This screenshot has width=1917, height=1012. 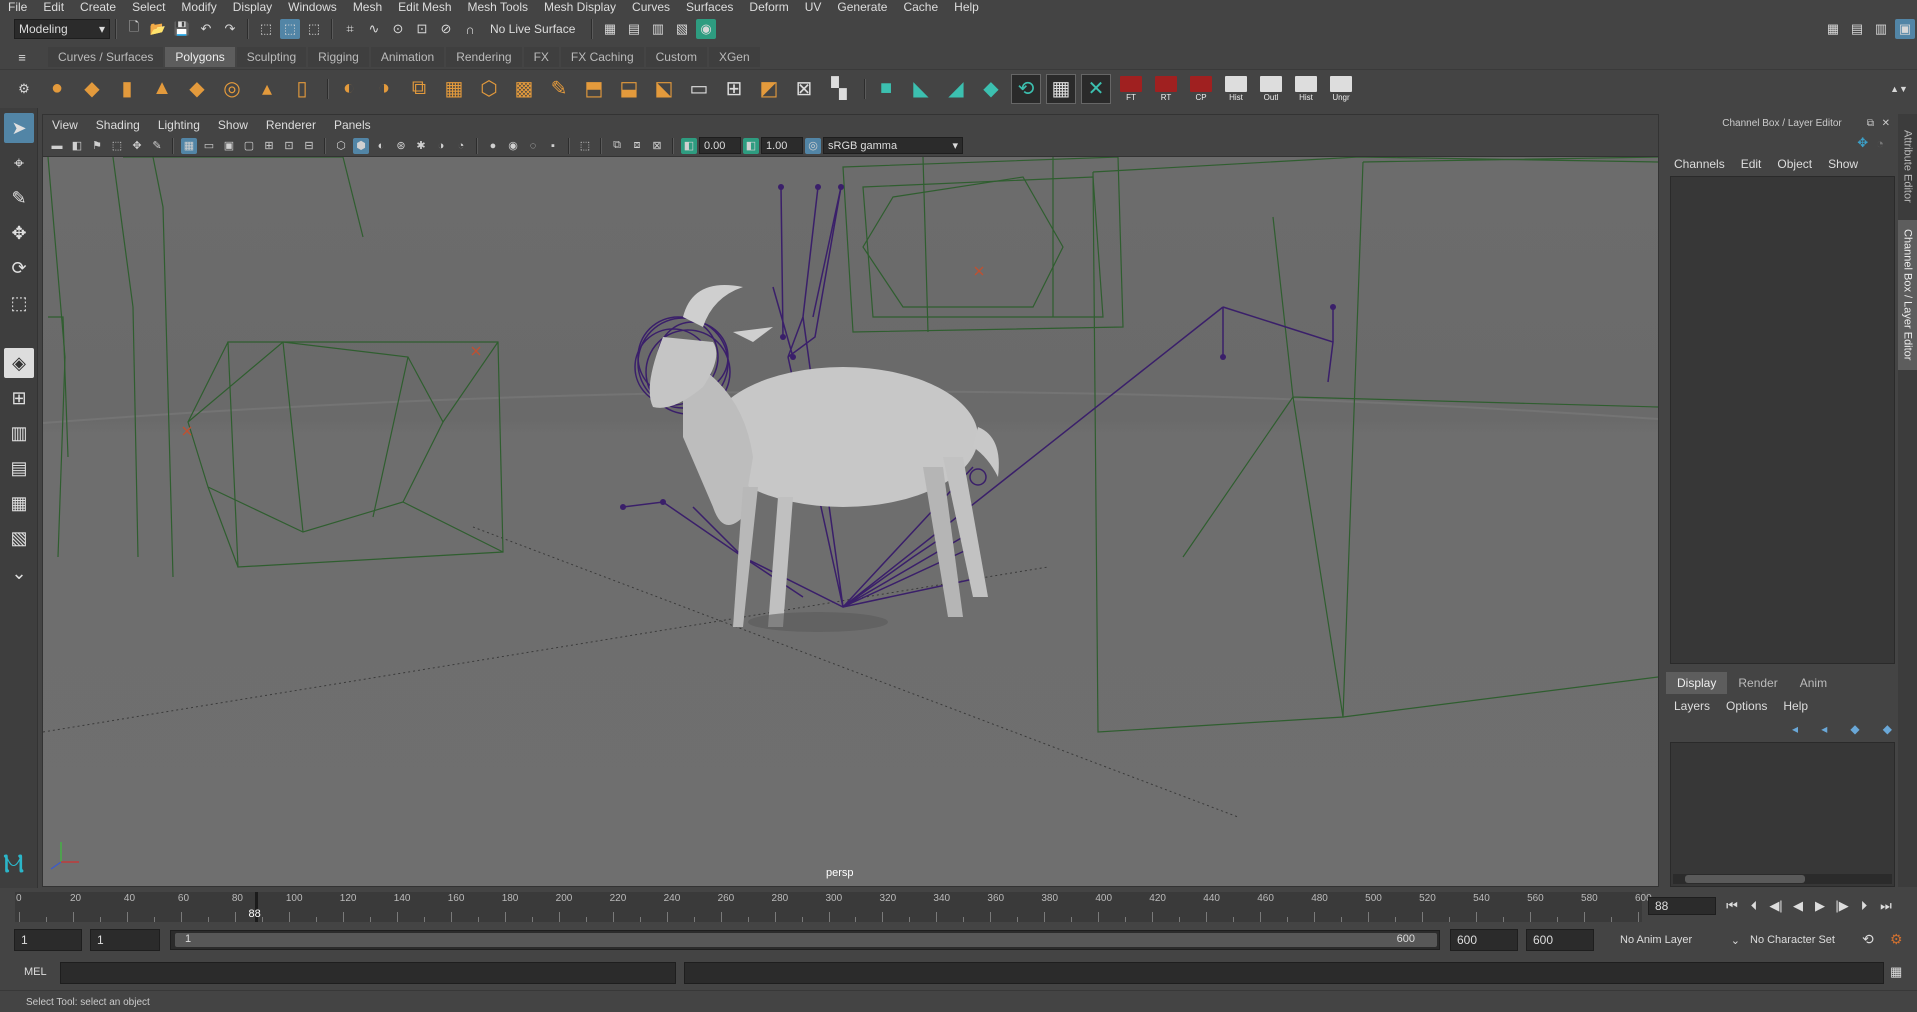 I want to click on poly-plane-icon: ◆, so click(x=197, y=89).